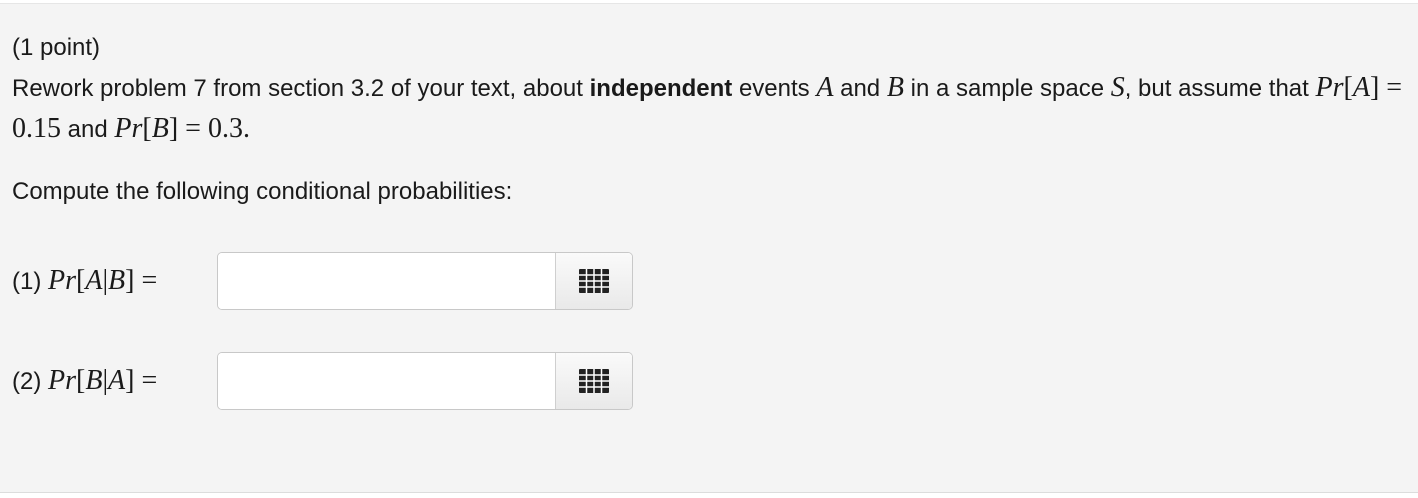  I want to click on statement-text: in a sample space, so click(1007, 88).